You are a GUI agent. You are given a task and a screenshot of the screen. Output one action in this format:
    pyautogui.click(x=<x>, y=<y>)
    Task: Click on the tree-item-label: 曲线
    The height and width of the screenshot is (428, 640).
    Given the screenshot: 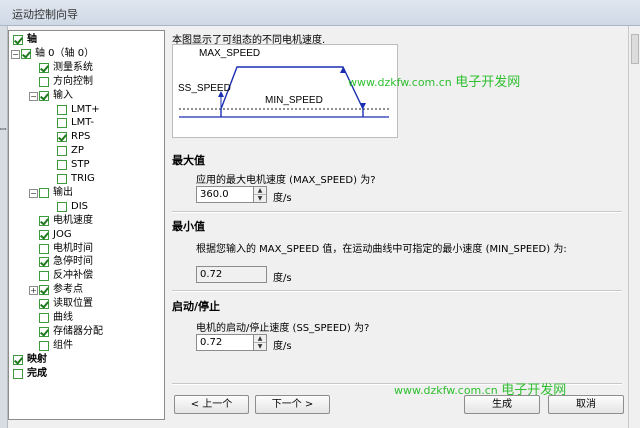 What is the action you would take?
    pyautogui.click(x=63, y=317)
    